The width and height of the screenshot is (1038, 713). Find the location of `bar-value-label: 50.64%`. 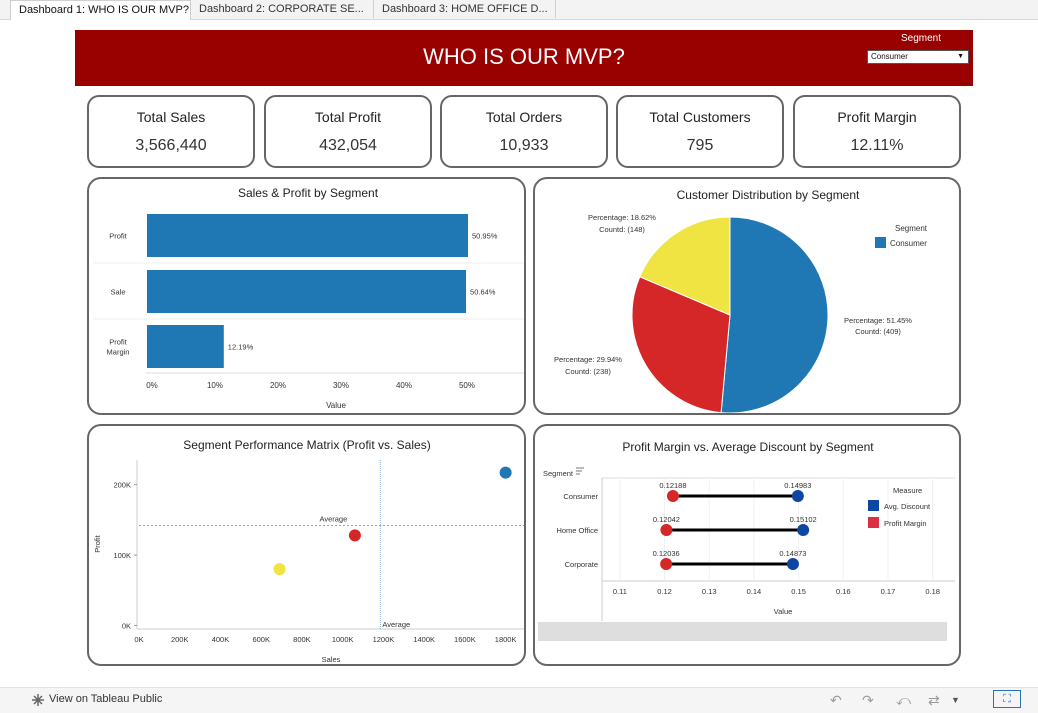

bar-value-label: 50.64% is located at coordinates (483, 292).